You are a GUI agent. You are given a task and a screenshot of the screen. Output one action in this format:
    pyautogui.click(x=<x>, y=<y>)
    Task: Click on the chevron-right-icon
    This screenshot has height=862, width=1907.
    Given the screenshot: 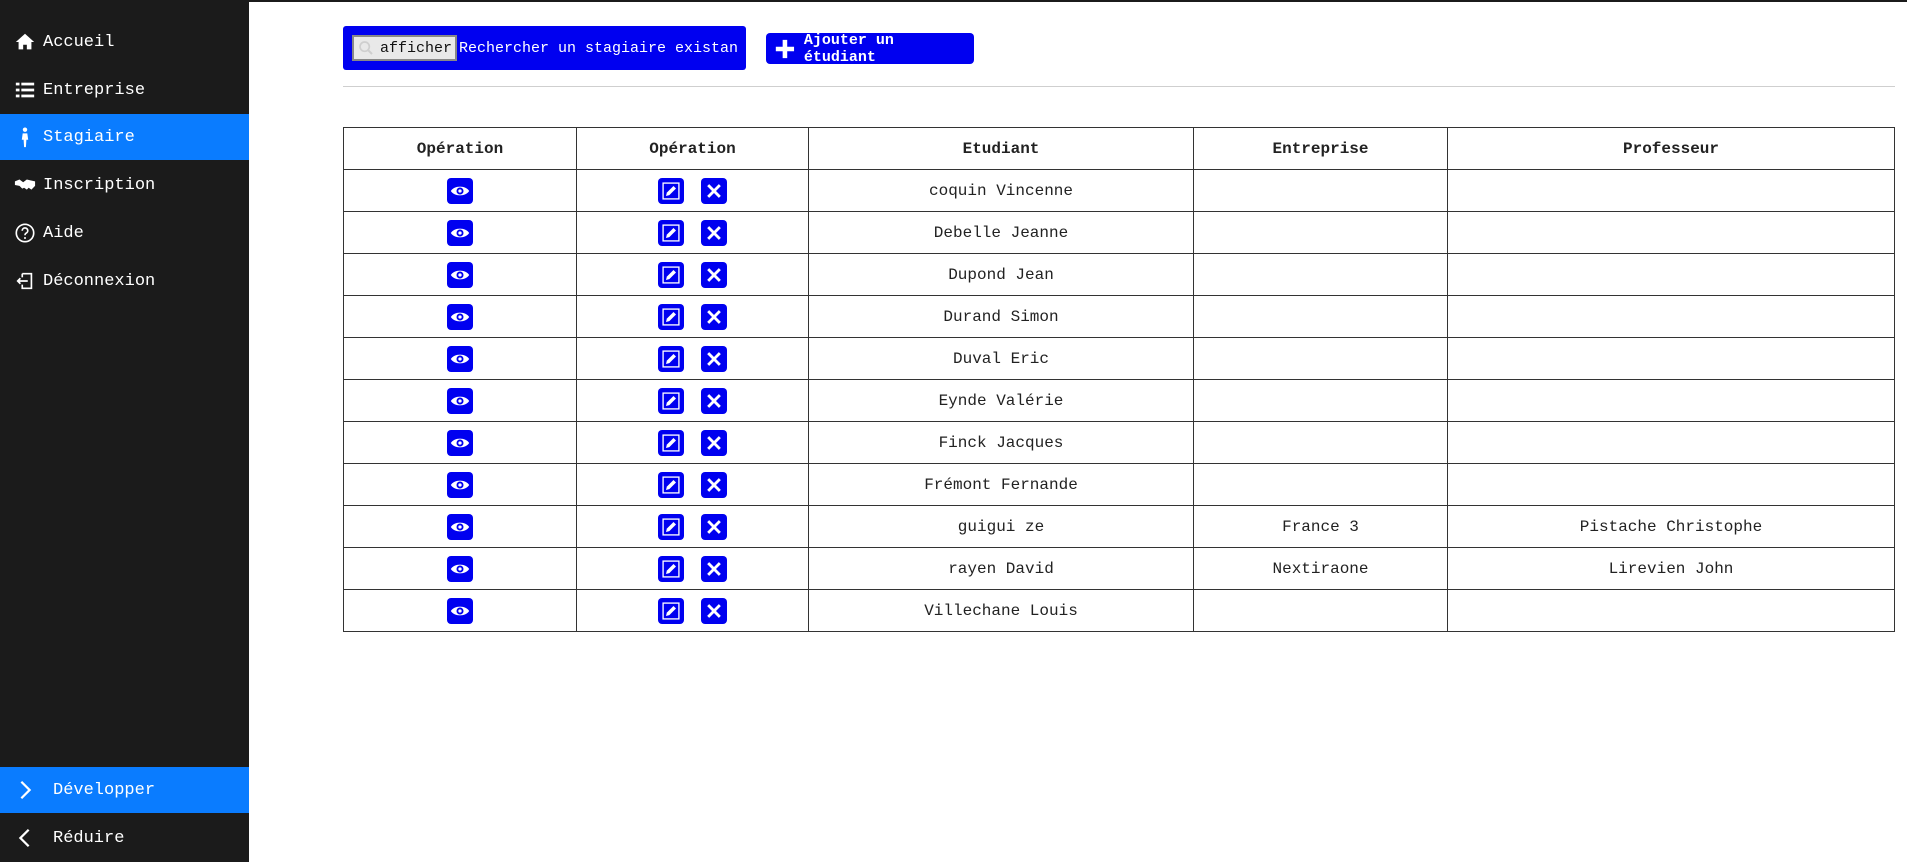 What is the action you would take?
    pyautogui.click(x=25, y=790)
    